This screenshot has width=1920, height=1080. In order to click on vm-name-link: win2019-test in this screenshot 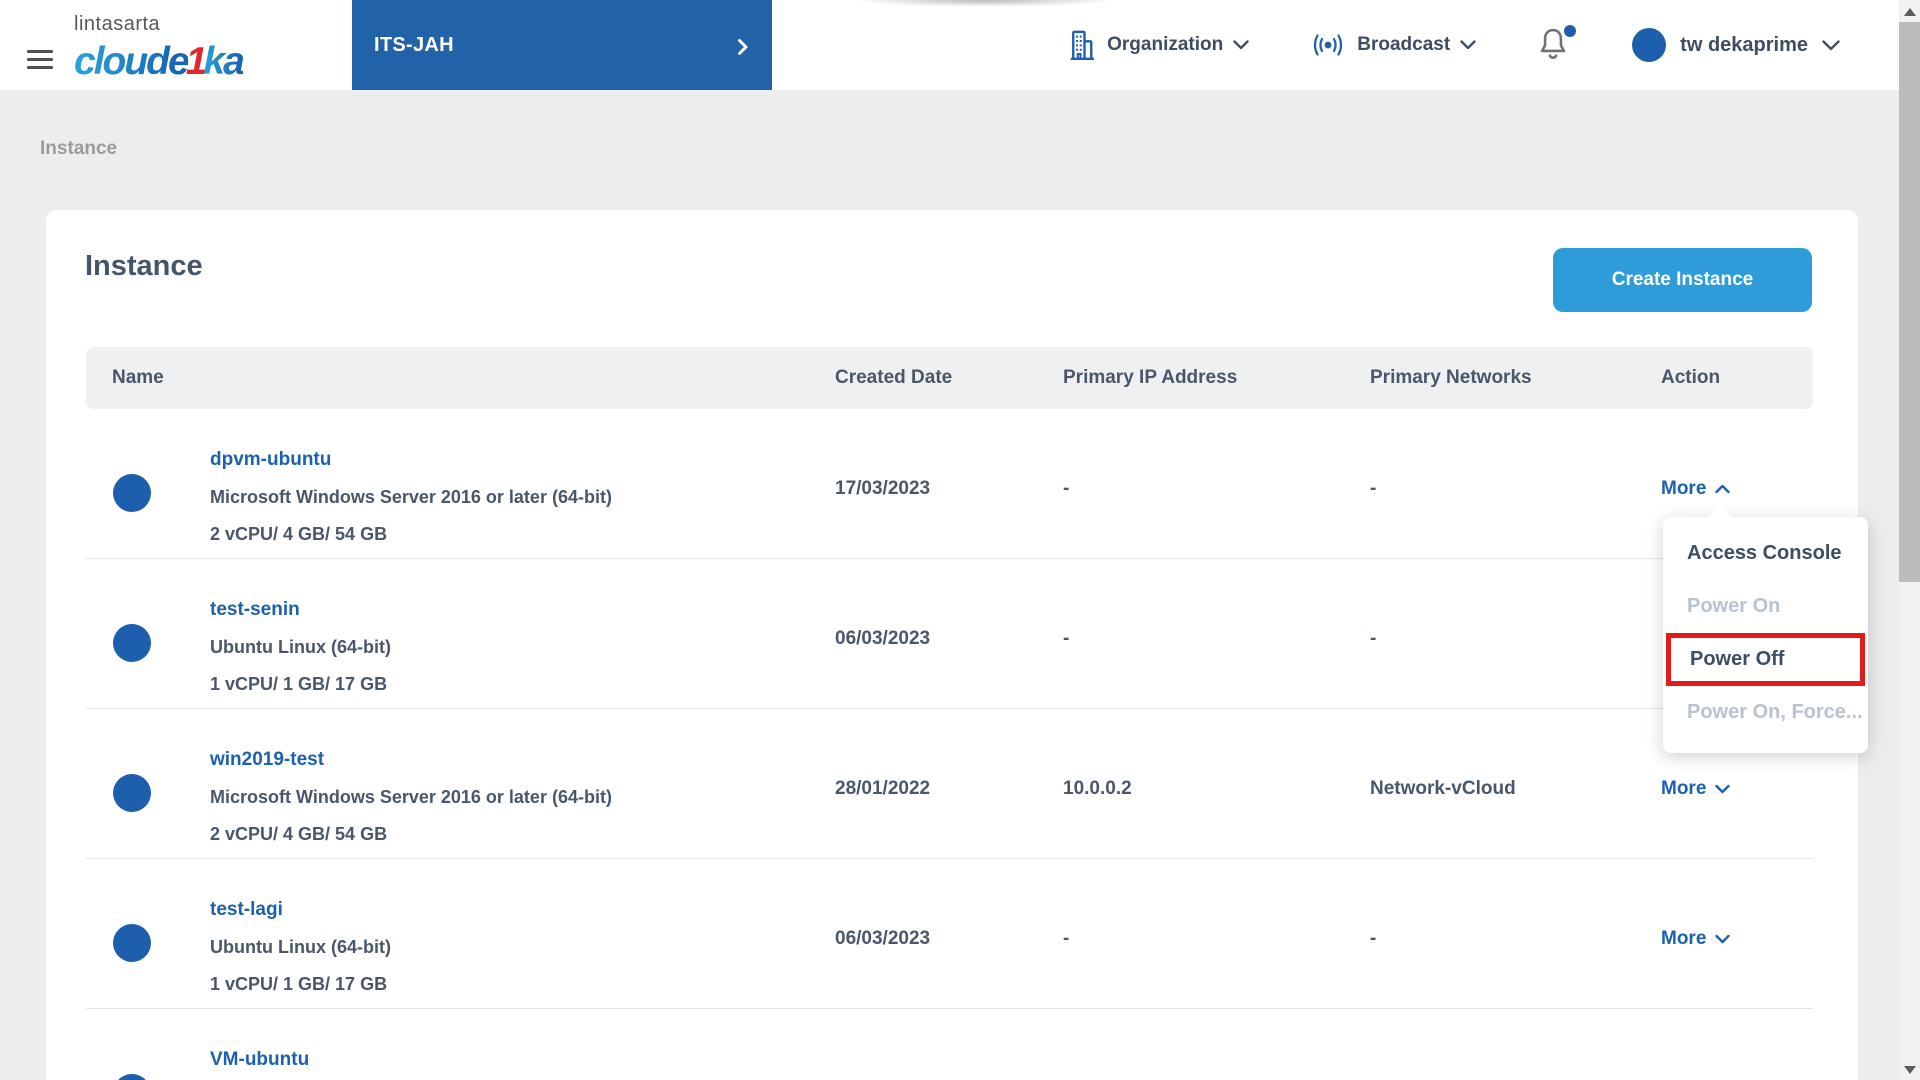, I will do `click(267, 759)`.